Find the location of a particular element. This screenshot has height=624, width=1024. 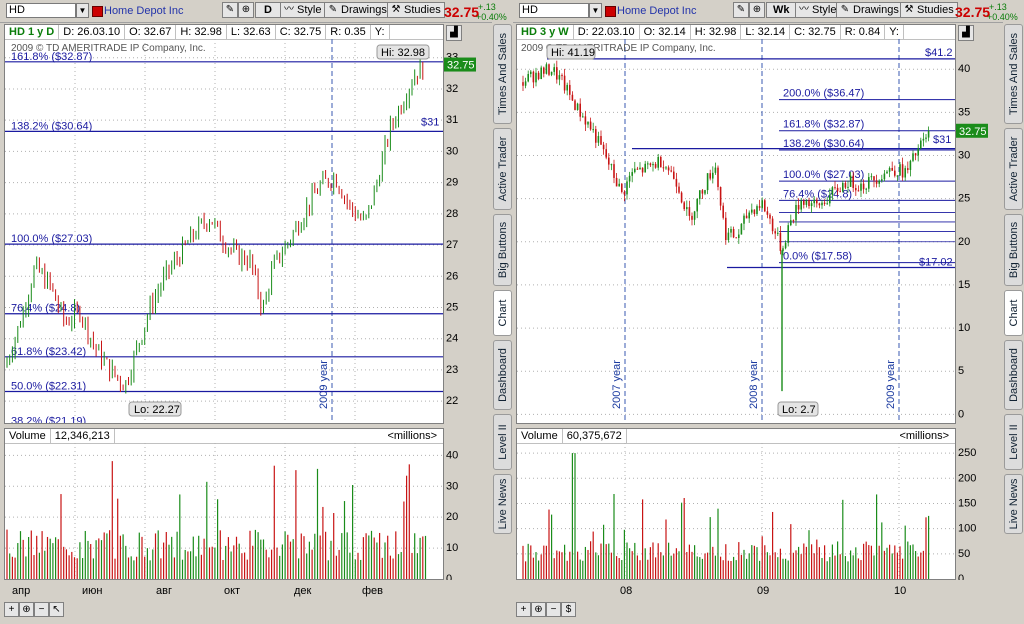

right-tab-label: Live News is located at coordinates (1013, 504).